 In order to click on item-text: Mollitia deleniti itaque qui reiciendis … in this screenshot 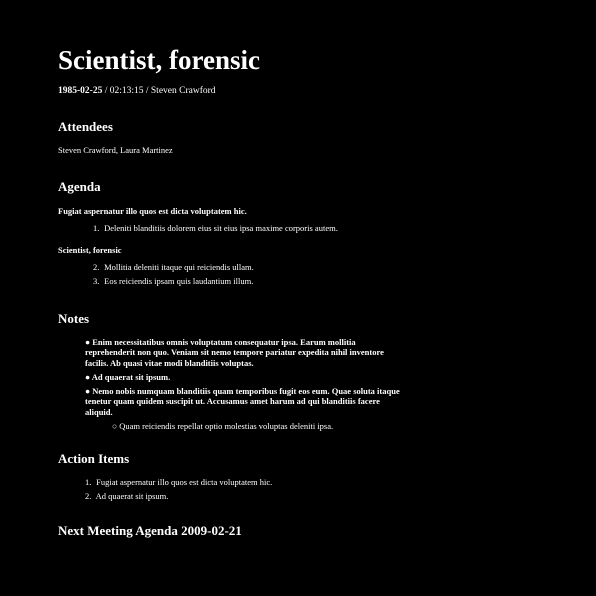, I will do `click(179, 266)`.